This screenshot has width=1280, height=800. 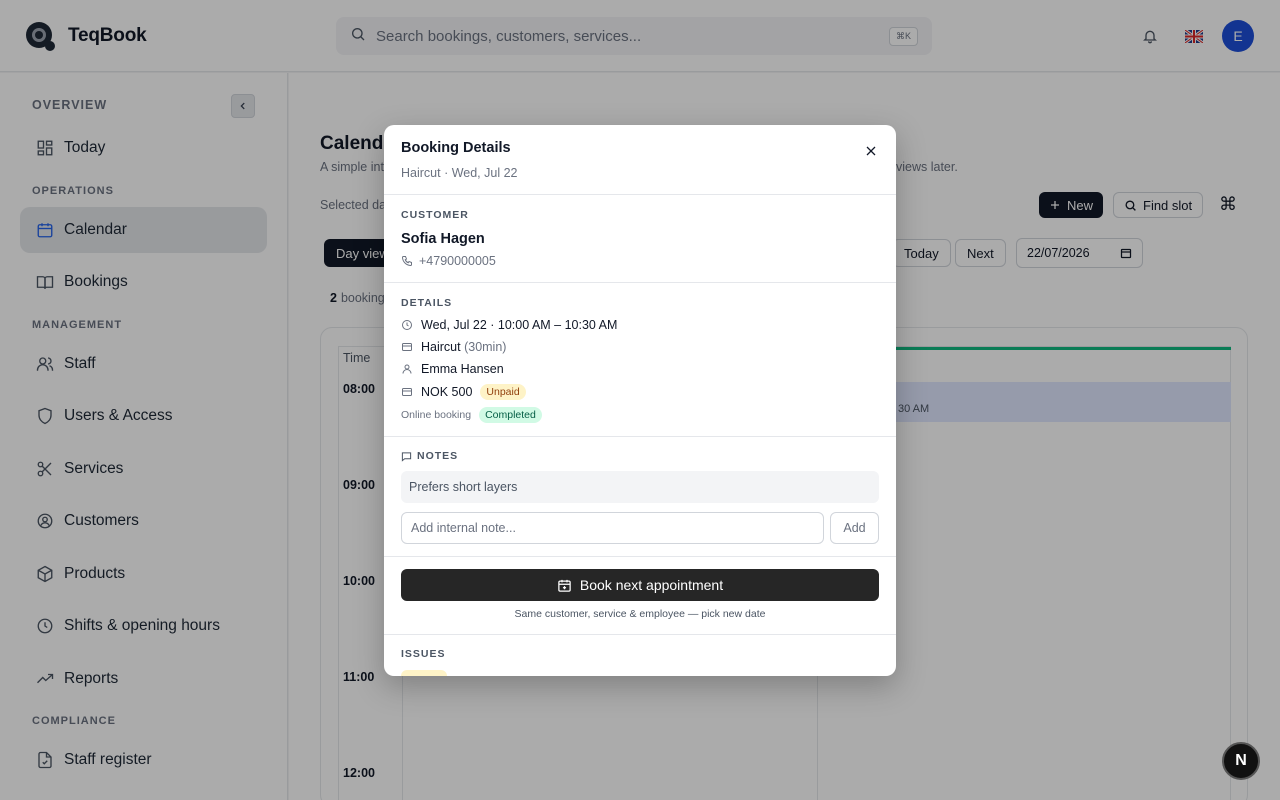 I want to click on booking-status-badge: Completed, so click(x=510, y=415).